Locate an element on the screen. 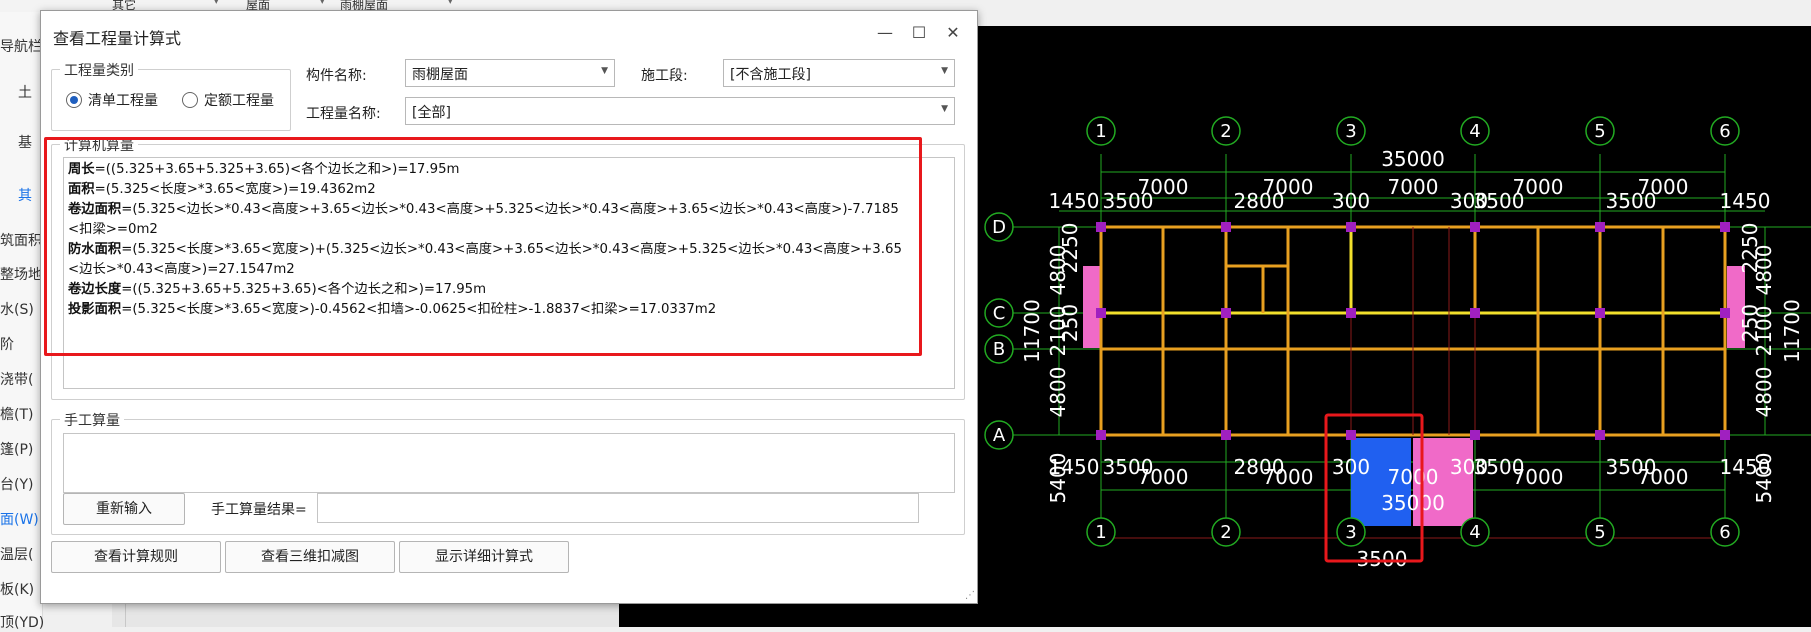 This screenshot has height=632, width=1811. nav-item-slab: 板(K) is located at coordinates (17, 589).